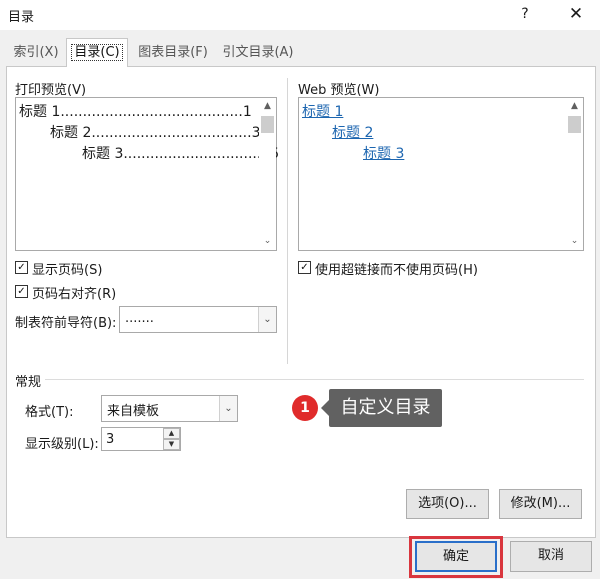 This screenshot has width=600, height=579. What do you see at coordinates (383, 153) in the screenshot?
I see `web-preview-link-3: 标题 3` at bounding box center [383, 153].